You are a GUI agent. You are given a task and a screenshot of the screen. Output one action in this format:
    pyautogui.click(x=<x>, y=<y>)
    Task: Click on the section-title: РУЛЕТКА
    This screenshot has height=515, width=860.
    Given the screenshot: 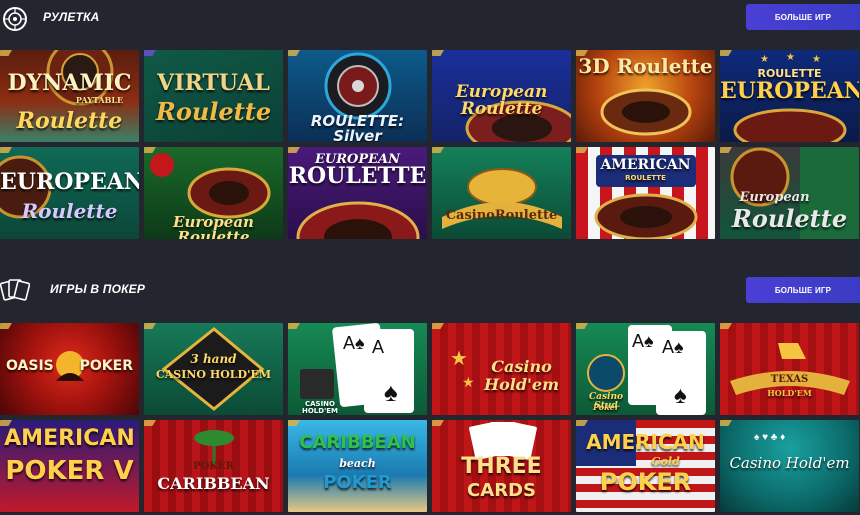 What is the action you would take?
    pyautogui.click(x=71, y=17)
    